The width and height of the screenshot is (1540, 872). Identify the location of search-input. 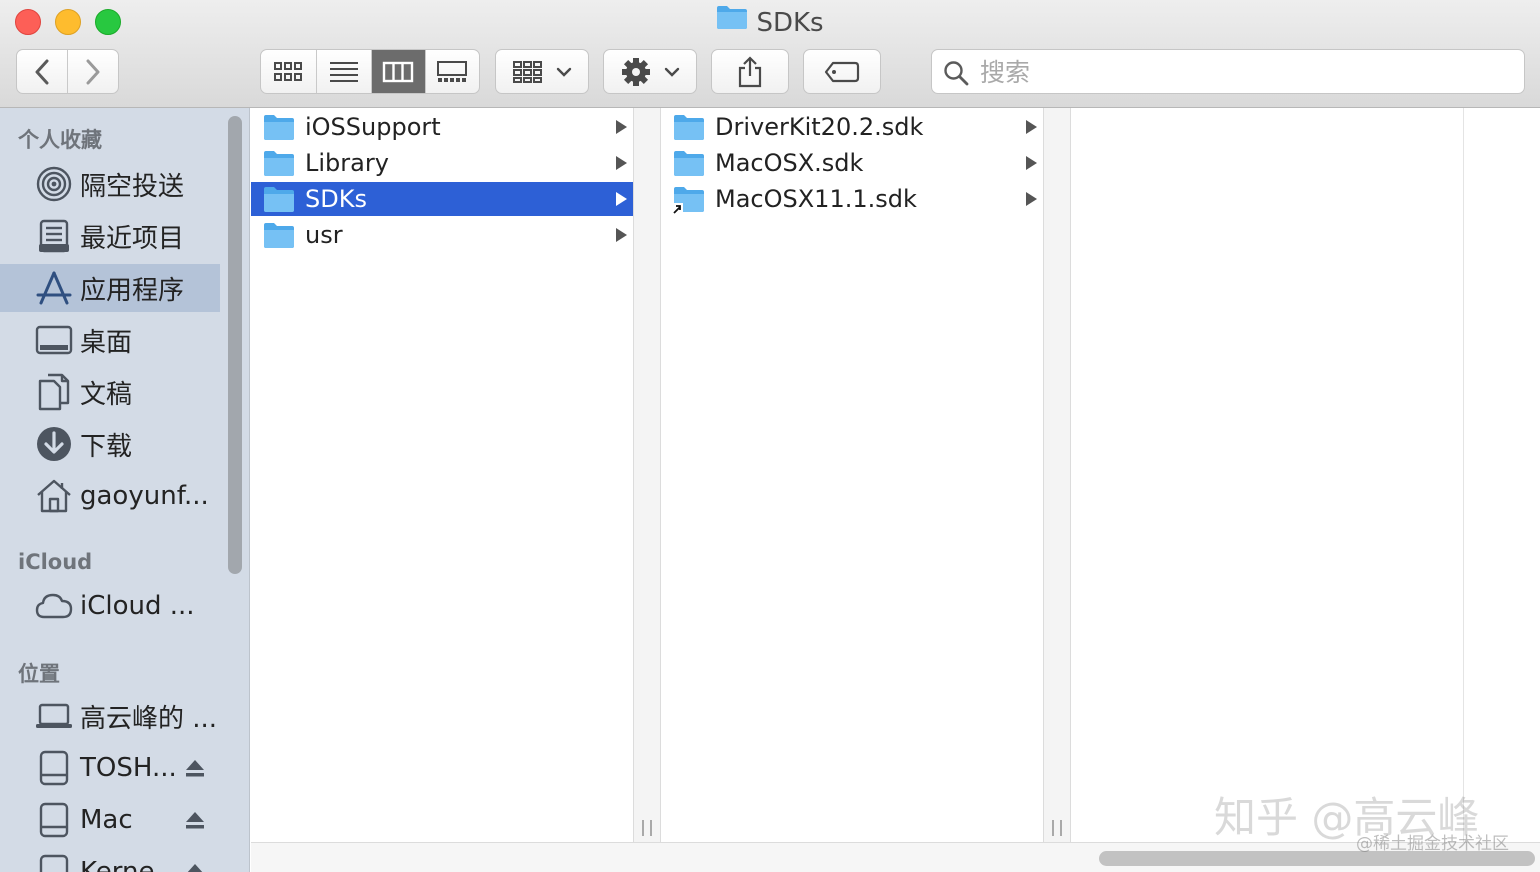
(1245, 72).